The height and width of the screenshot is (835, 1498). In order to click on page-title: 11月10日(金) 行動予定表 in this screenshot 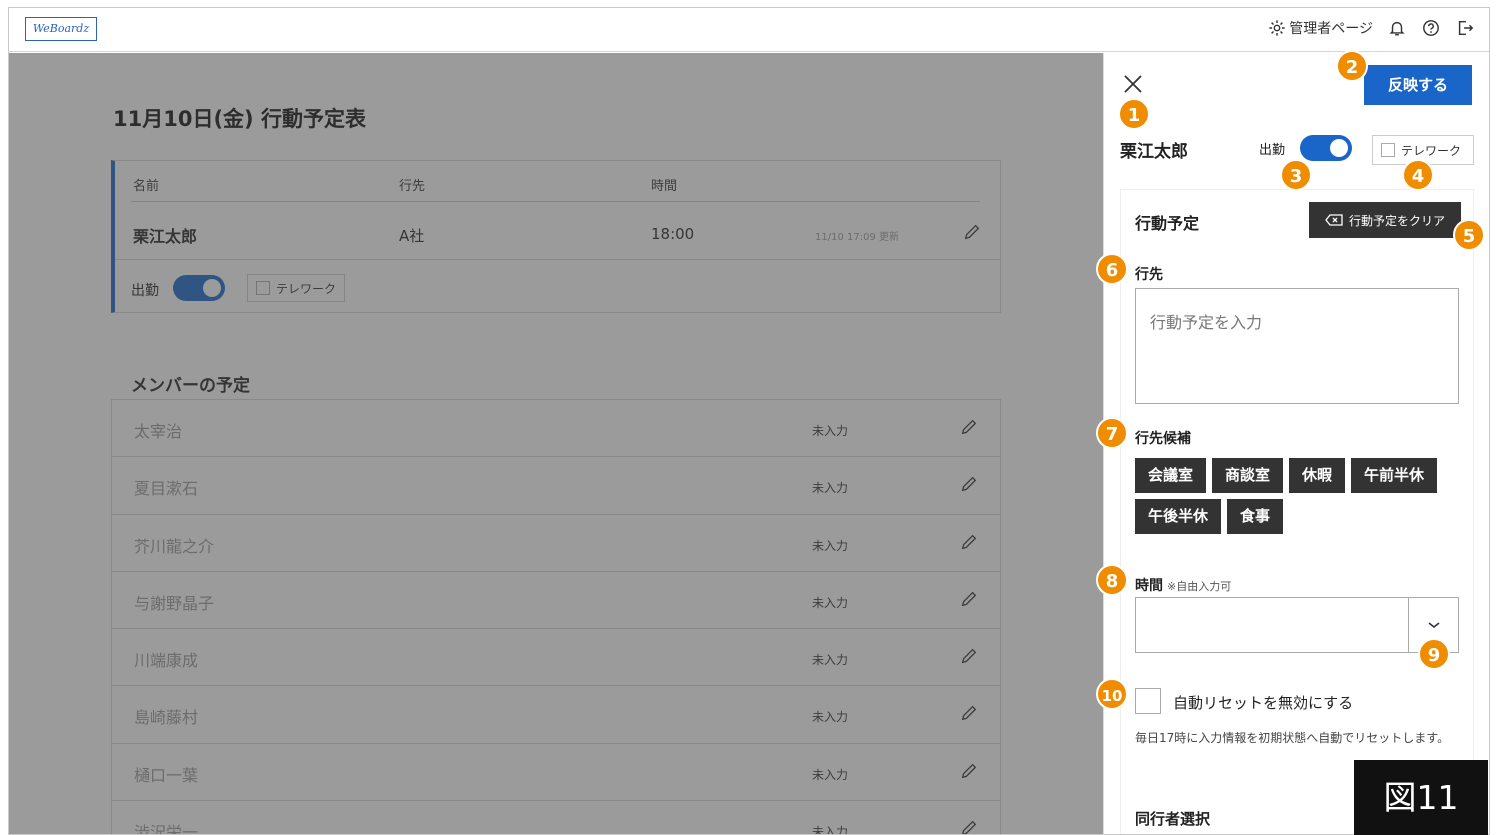, I will do `click(239, 119)`.